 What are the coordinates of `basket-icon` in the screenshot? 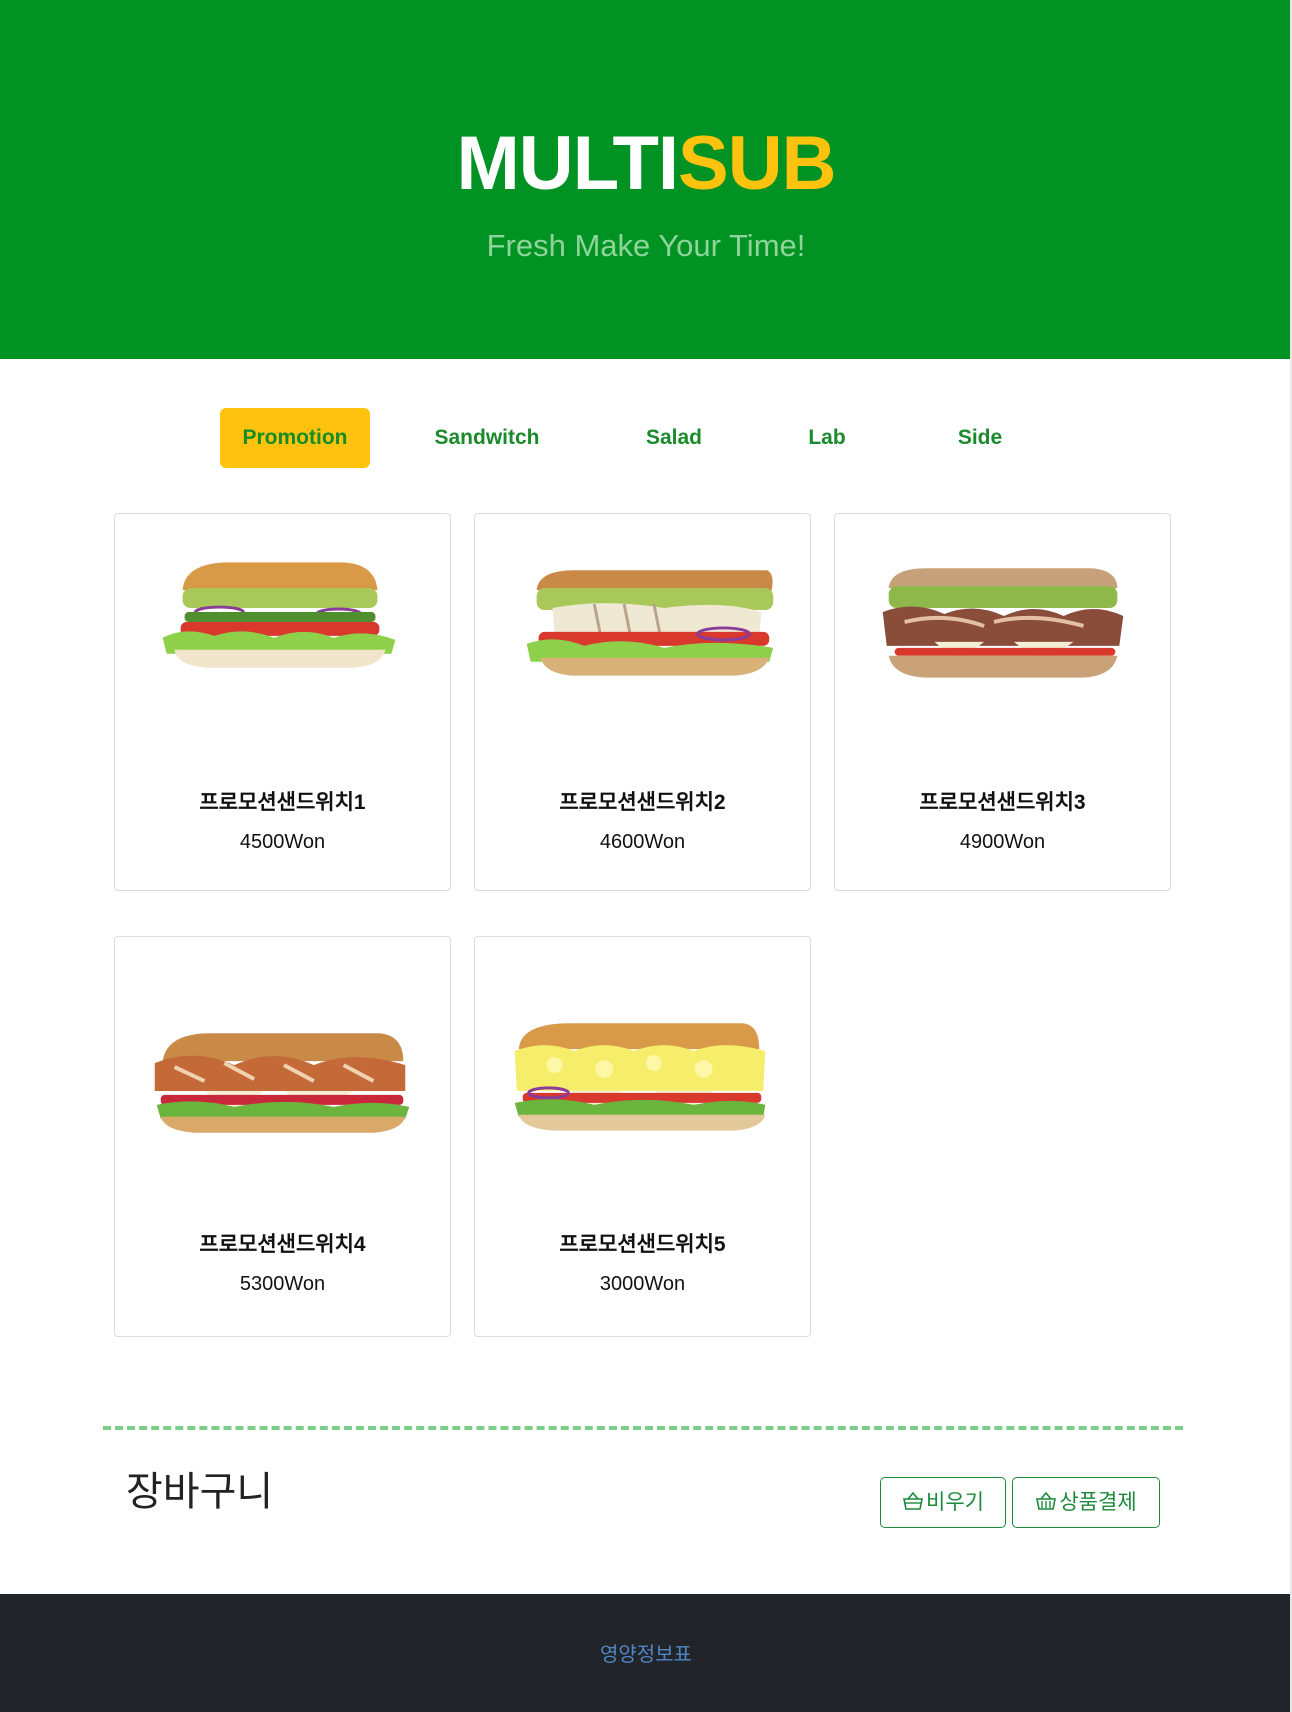 It's located at (913, 1500).